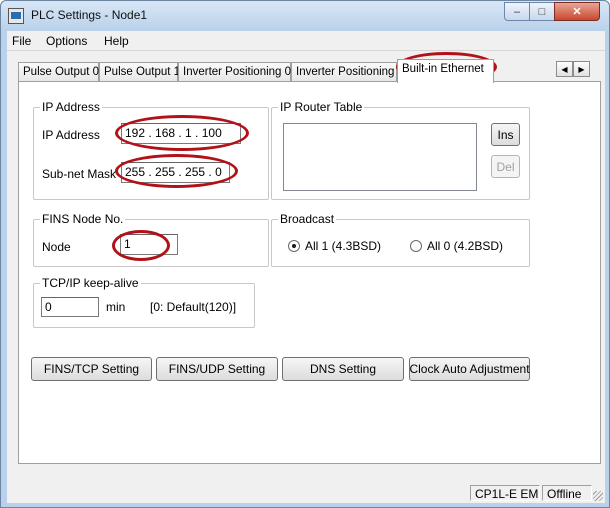 The image size is (610, 508). Describe the element at coordinates (71, 135) in the screenshot. I see `ip-address-label: IP Address` at that location.